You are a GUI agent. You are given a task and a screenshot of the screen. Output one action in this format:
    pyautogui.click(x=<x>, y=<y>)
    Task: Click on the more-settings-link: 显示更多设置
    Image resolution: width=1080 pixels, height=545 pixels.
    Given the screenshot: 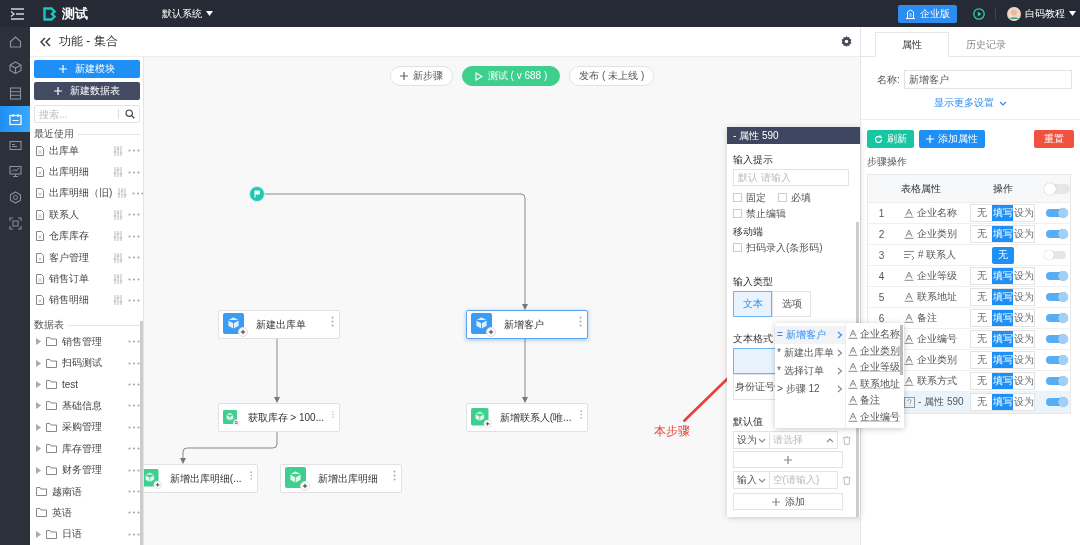 What is the action you would take?
    pyautogui.click(x=970, y=103)
    